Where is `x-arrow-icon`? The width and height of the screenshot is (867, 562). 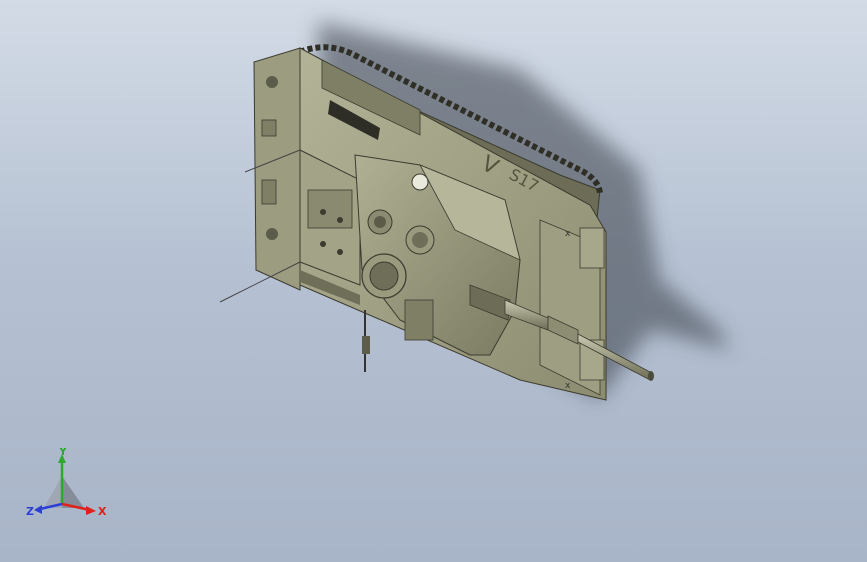
x-arrow-icon is located at coordinates (91, 510).